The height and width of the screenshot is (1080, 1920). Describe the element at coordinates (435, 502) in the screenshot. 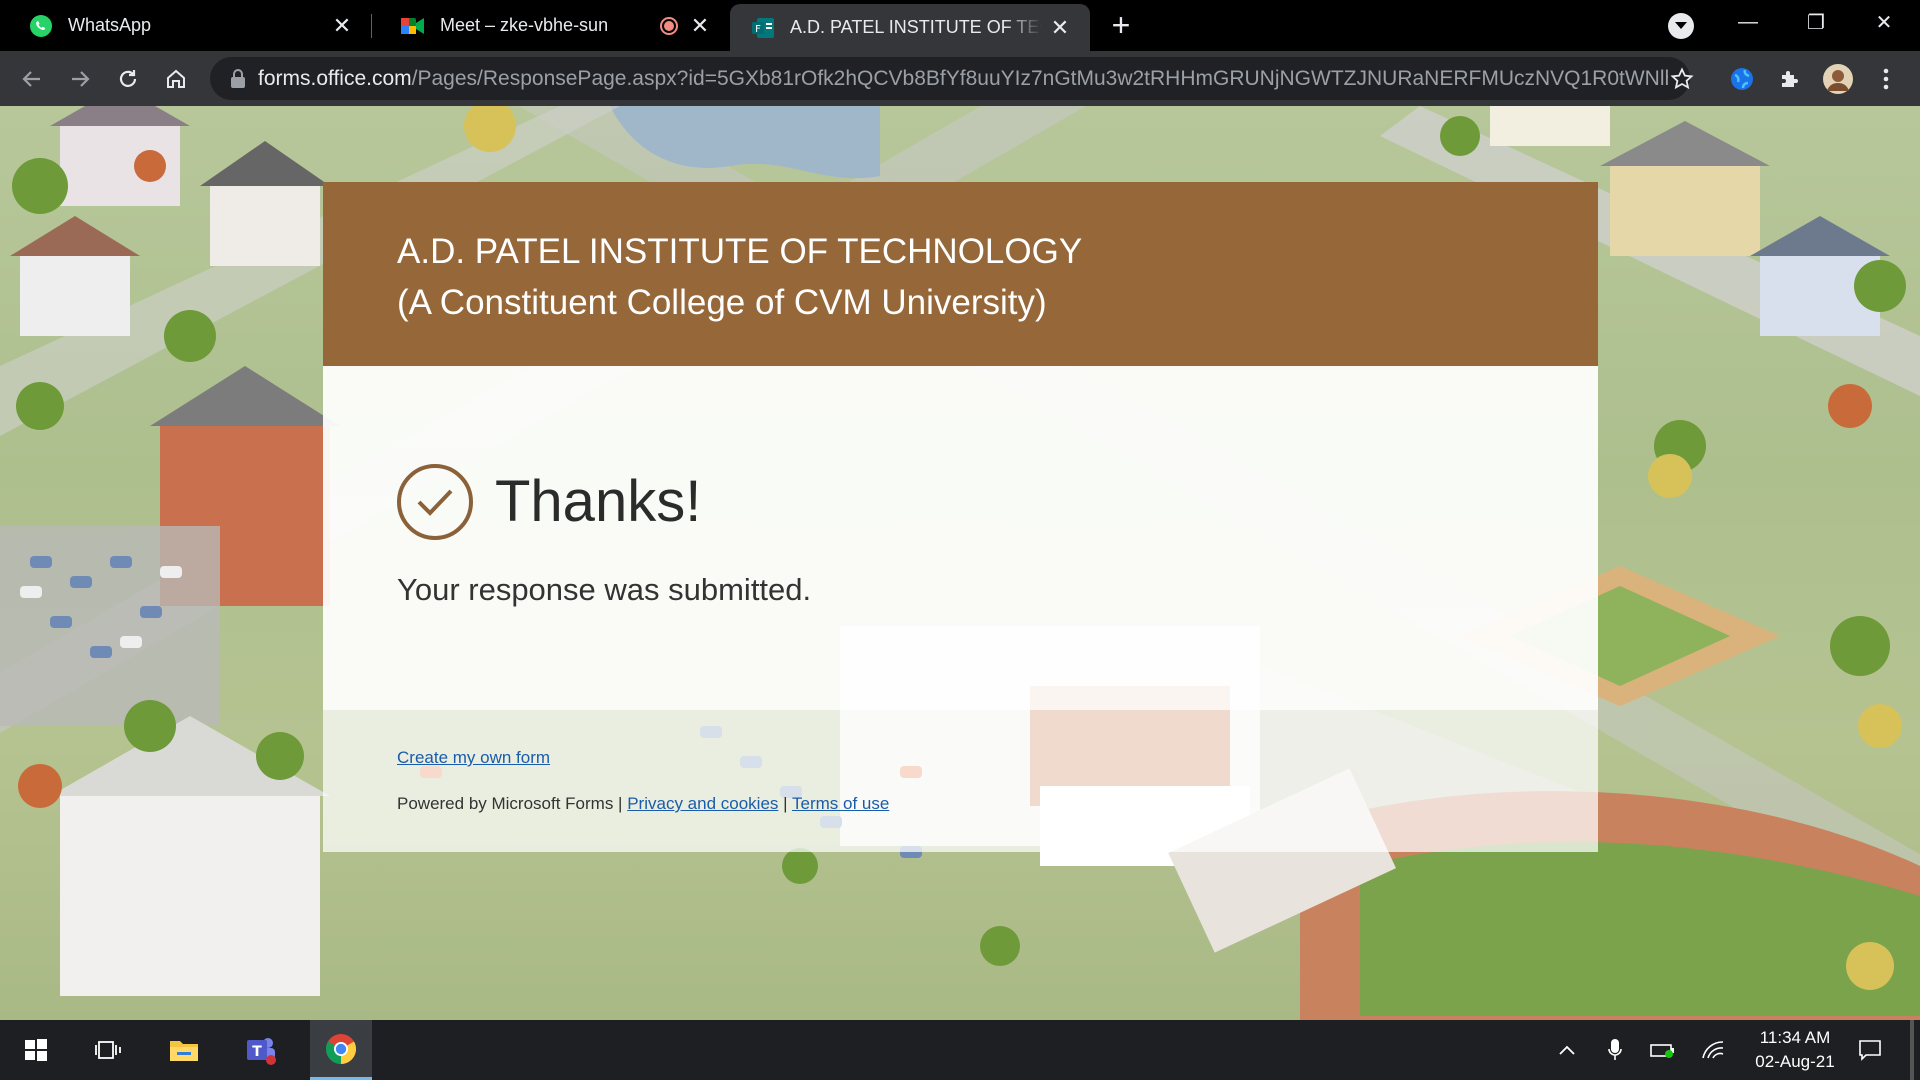

I see `checkmark-icon` at that location.